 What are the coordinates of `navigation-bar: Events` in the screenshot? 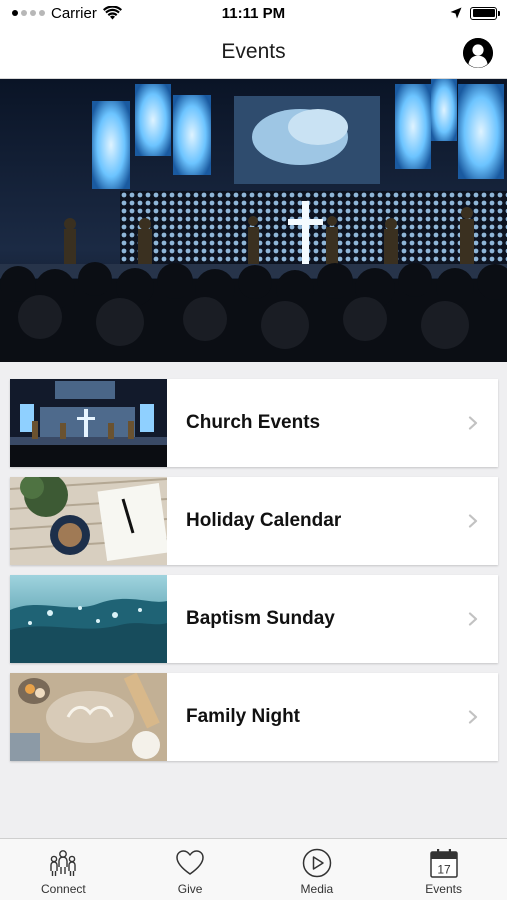 It's located at (253, 52).